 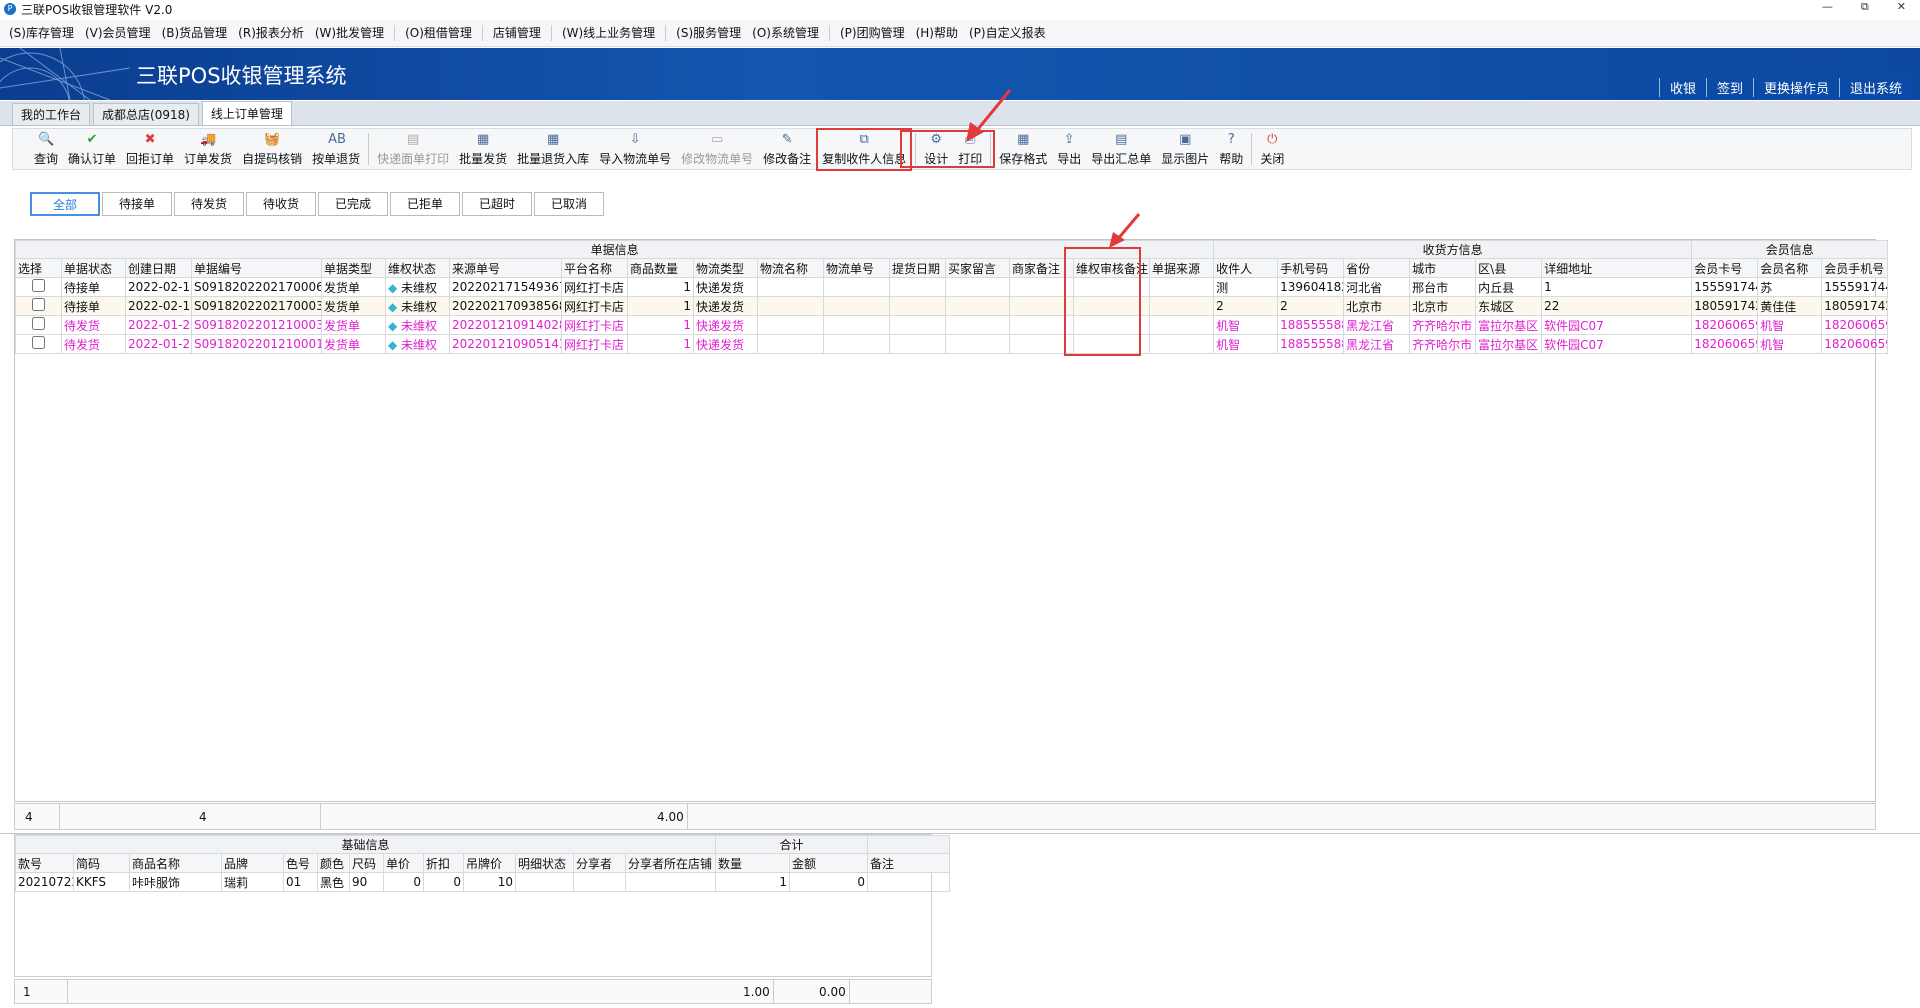 What do you see at coordinates (349, 33) in the screenshot?
I see `menu-item: (W)批发管理` at bounding box center [349, 33].